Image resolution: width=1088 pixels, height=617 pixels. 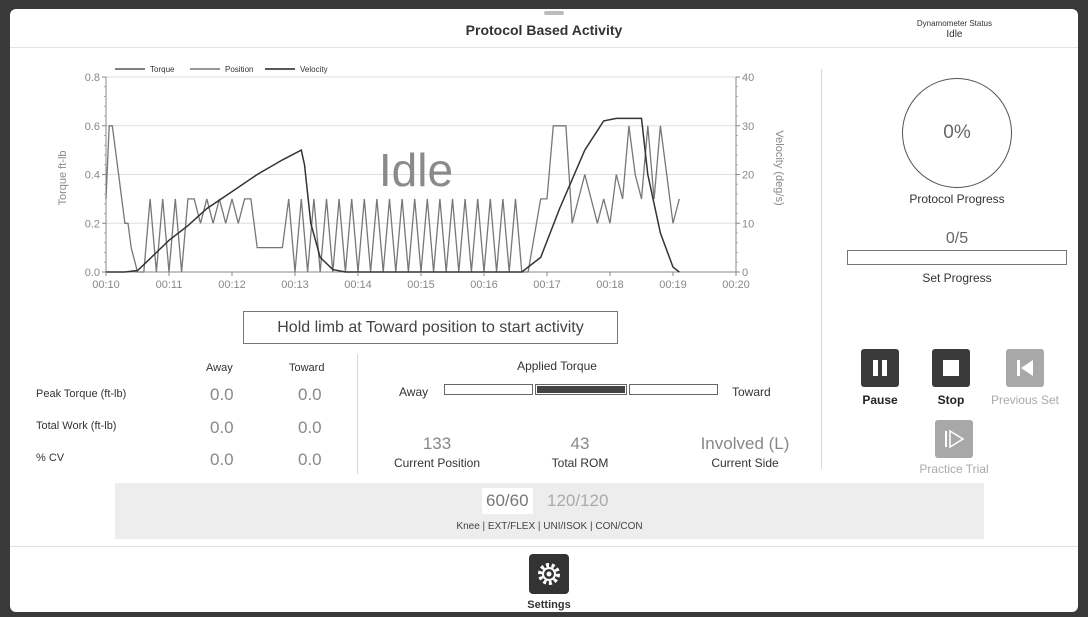 I want to click on previous-set-label: Previous Set, so click(x=1025, y=400).